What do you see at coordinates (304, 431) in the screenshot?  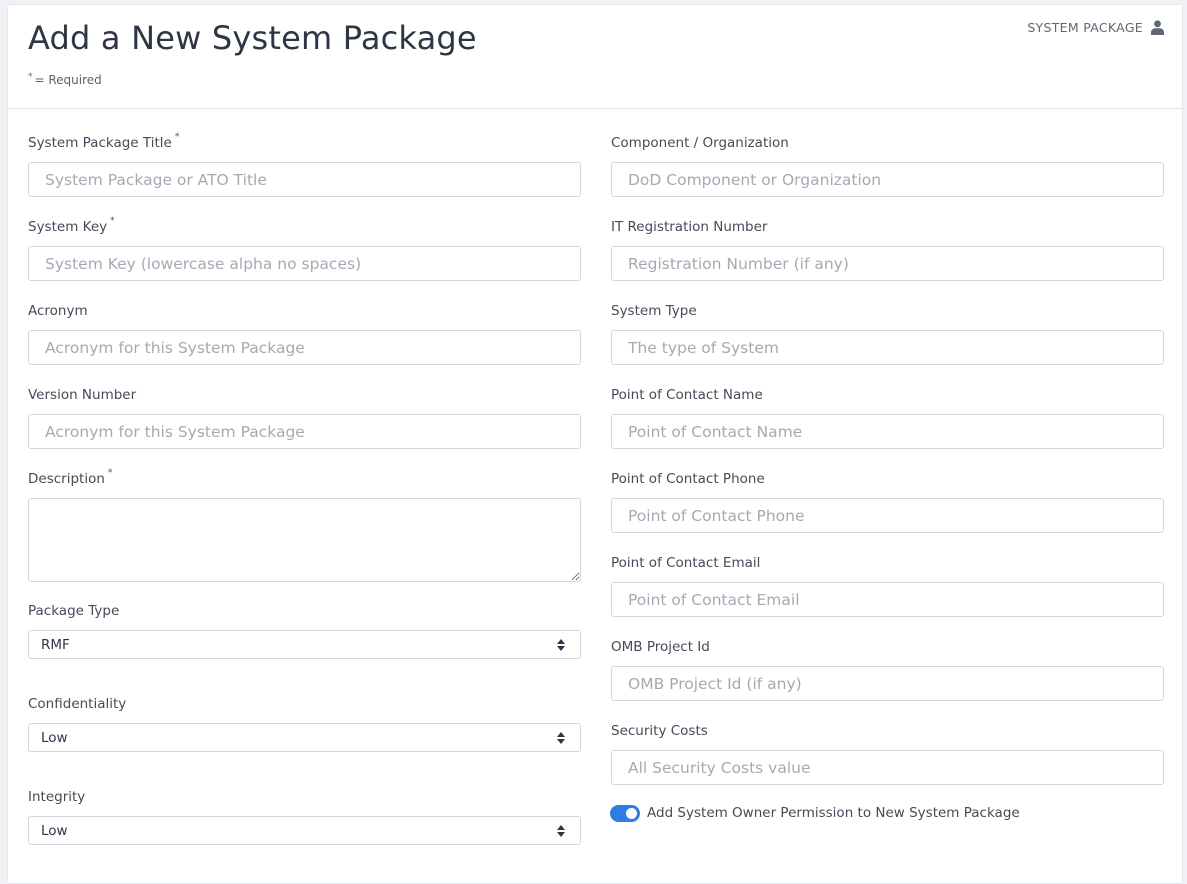 I see `version-number-input` at bounding box center [304, 431].